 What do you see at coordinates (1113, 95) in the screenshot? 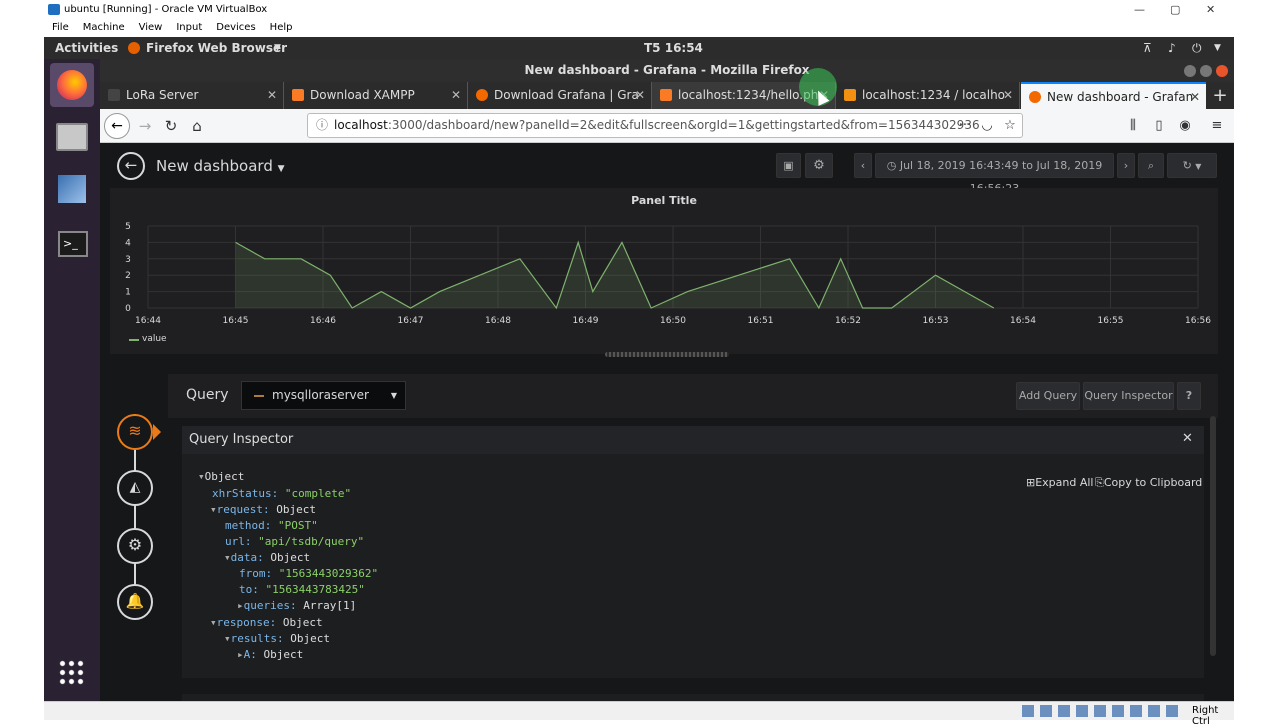
I see `tab-new-dashboard: New dashboard - Grafan ✕` at bounding box center [1113, 95].